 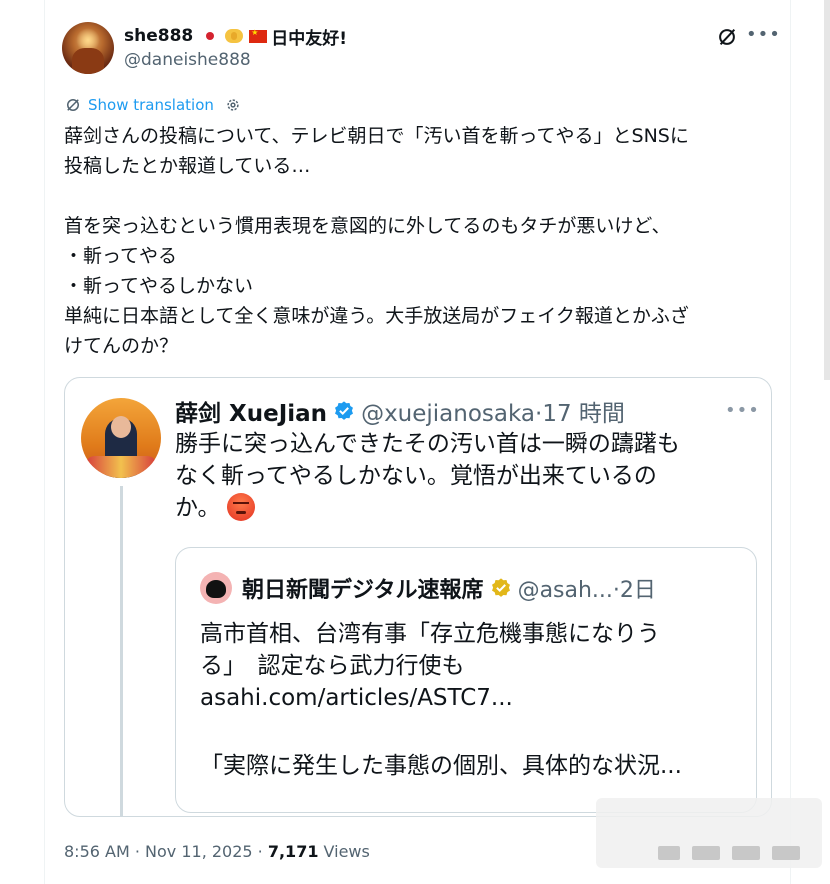 What do you see at coordinates (88, 61) in the screenshot?
I see `avatar-figure` at bounding box center [88, 61].